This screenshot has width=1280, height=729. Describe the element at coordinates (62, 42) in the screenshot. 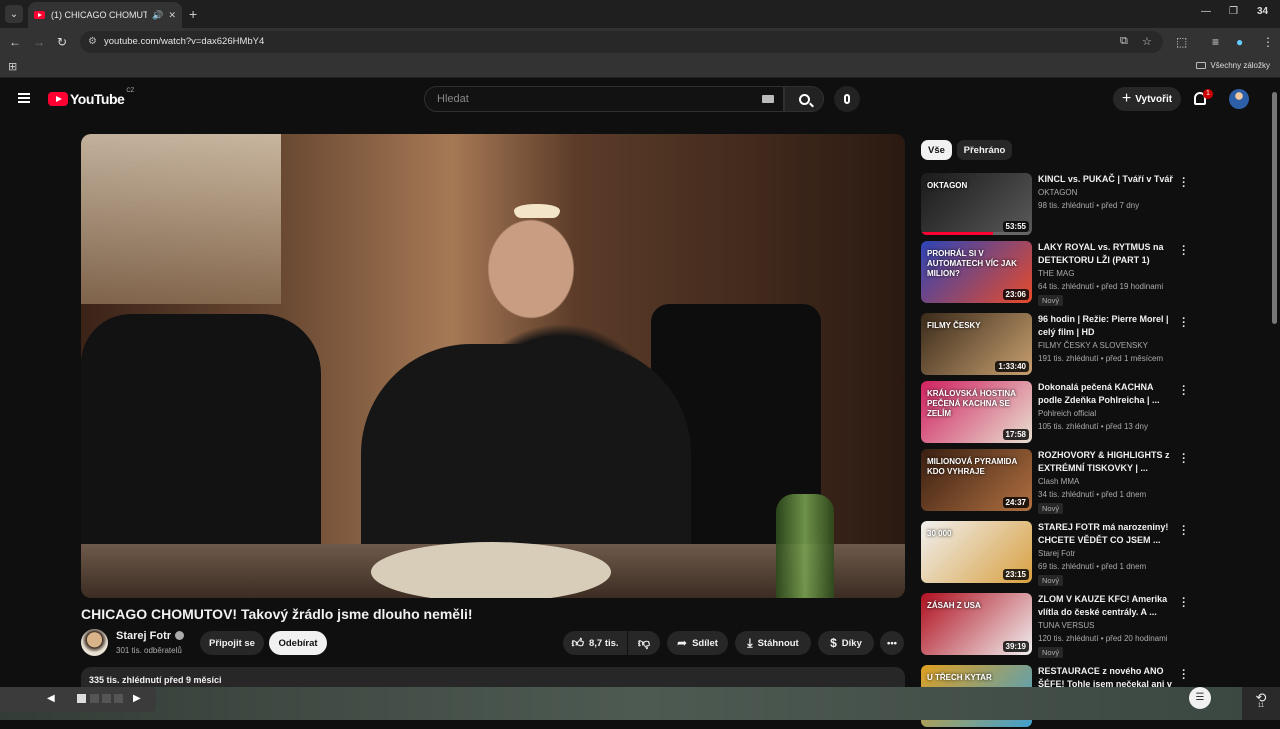

I see `reload-icon: ↻` at that location.